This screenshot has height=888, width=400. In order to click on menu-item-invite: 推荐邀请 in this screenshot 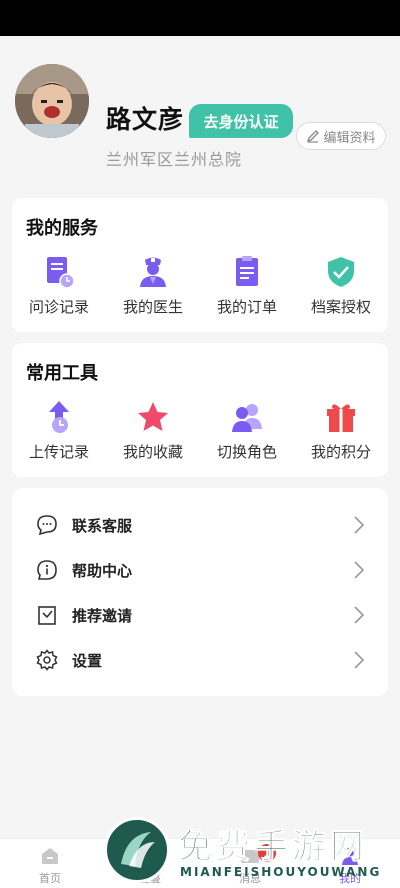, I will do `click(200, 615)`.